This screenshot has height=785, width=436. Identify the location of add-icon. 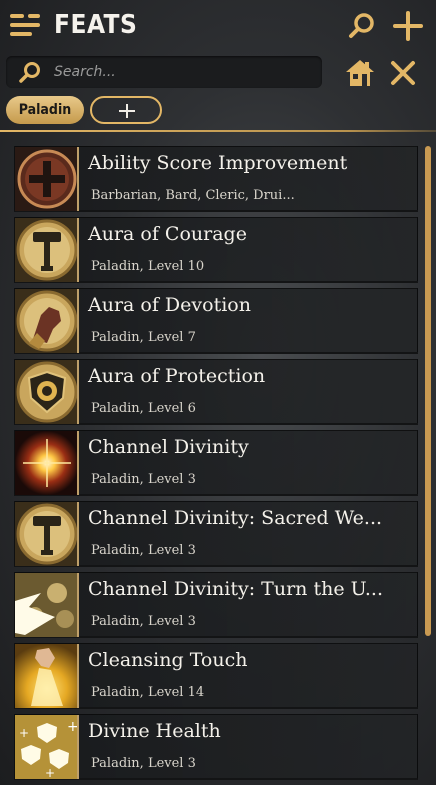
(408, 26).